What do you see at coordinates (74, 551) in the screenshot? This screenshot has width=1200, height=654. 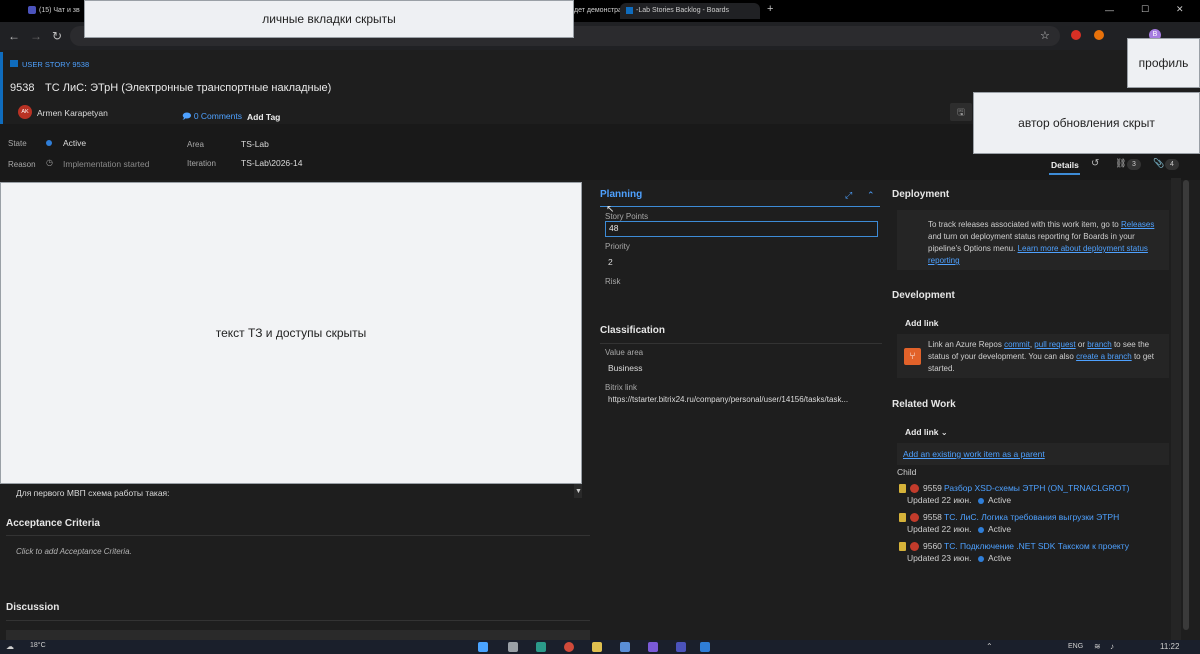 I see `acceptance-criteria-input: Click to add Acceptance Criteria.` at bounding box center [74, 551].